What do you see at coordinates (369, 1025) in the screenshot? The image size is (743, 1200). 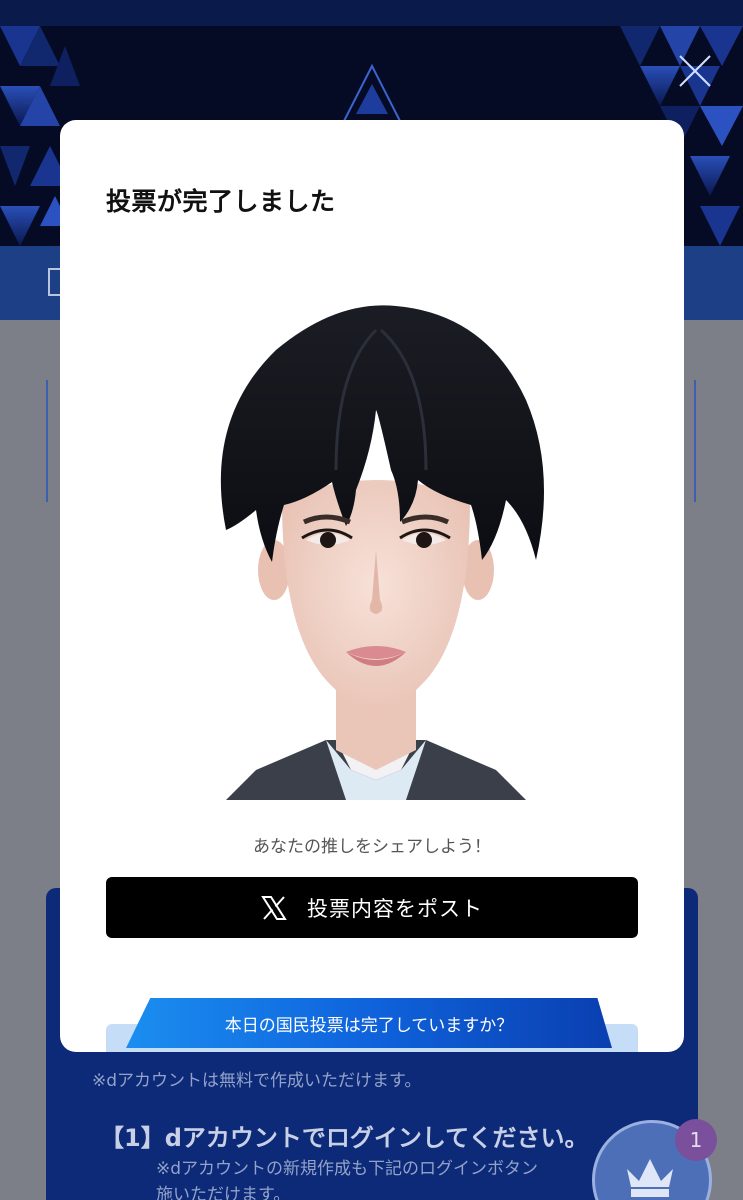 I see `banner-label: 本日の国民投票は完了していますか？` at bounding box center [369, 1025].